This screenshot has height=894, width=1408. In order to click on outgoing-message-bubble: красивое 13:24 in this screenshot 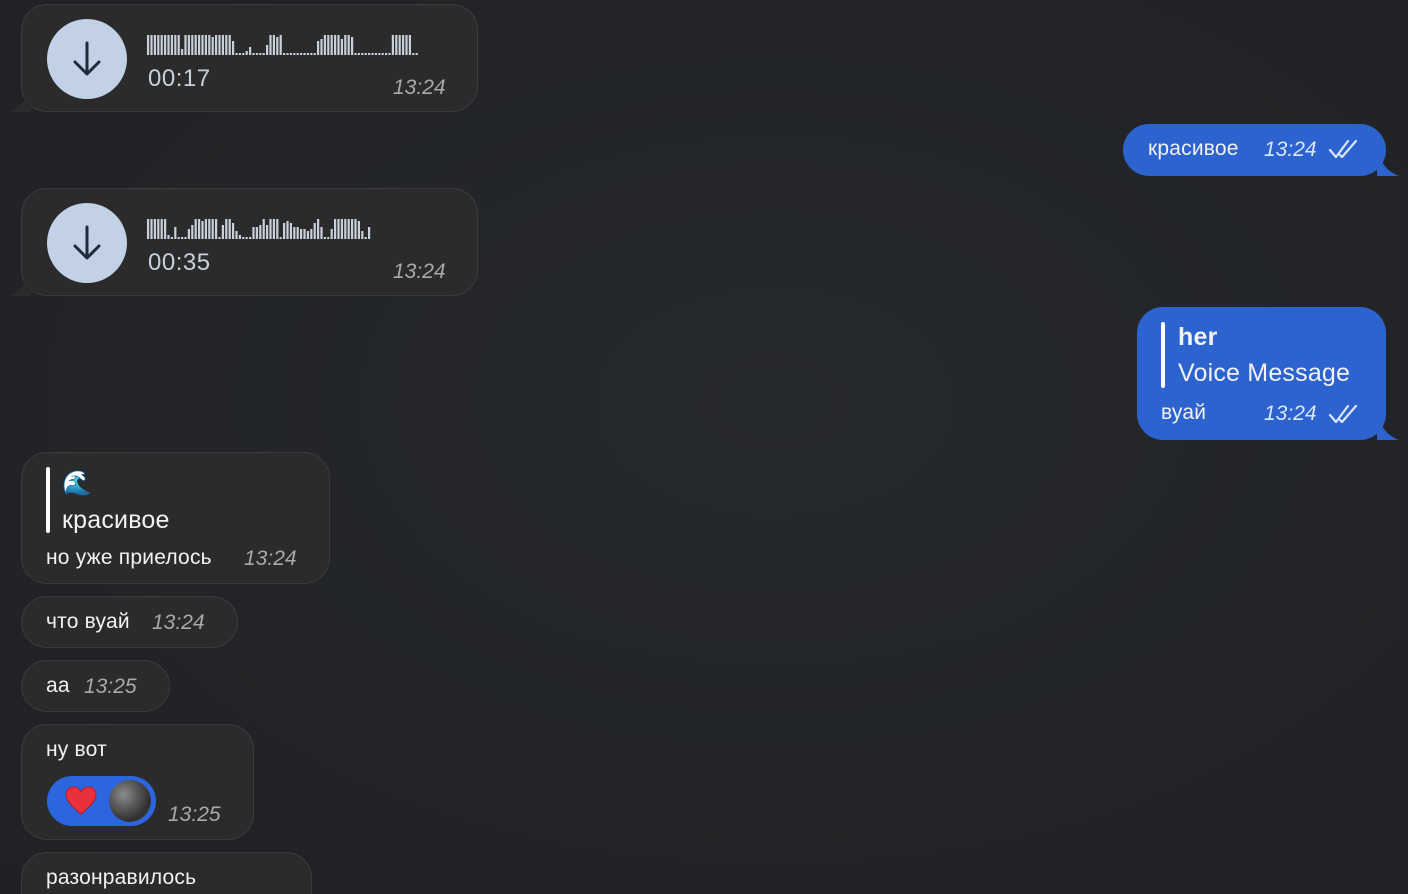, I will do `click(1254, 150)`.